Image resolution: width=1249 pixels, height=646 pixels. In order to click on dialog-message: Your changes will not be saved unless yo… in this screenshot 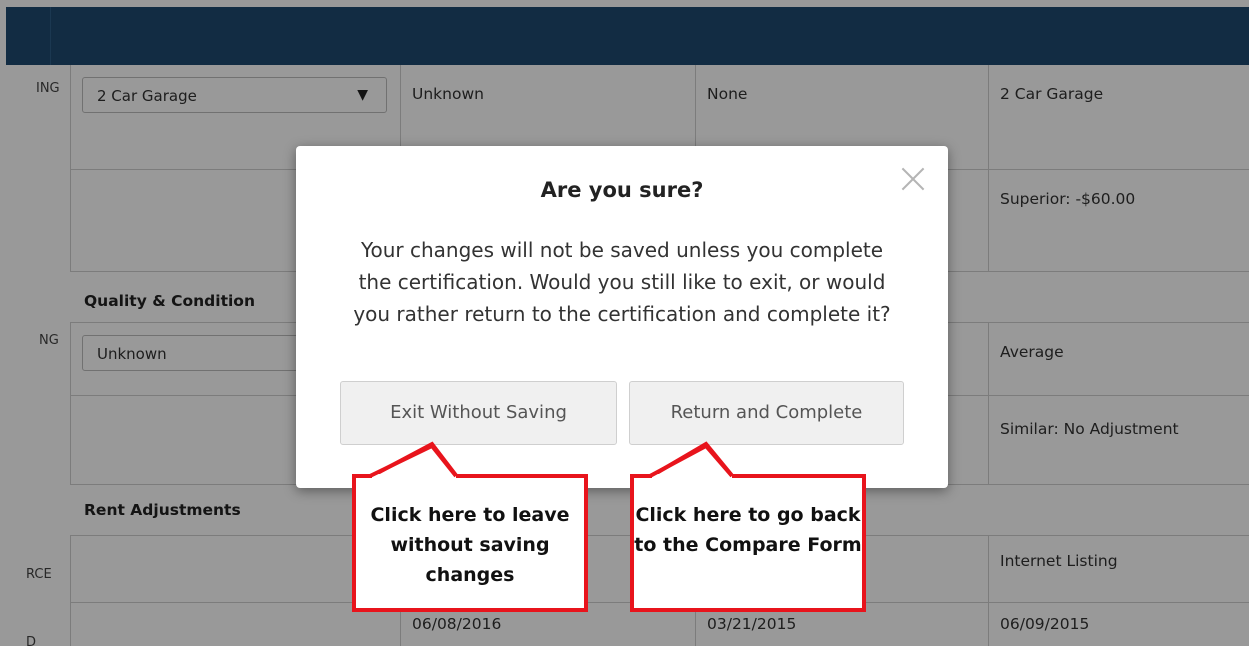, I will do `click(622, 282)`.